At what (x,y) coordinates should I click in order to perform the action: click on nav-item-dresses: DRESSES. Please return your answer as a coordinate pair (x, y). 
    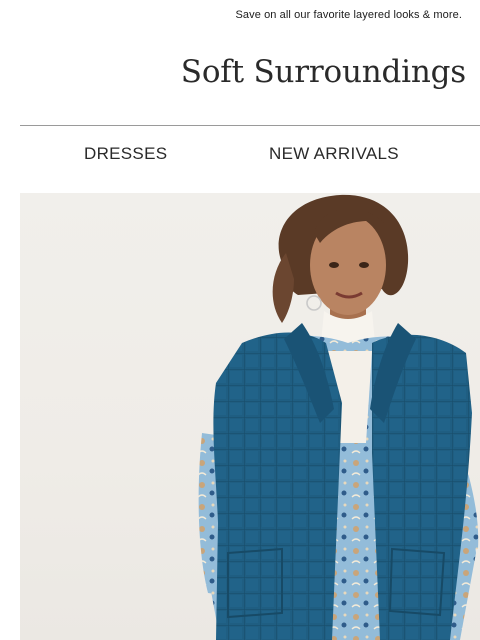
    Looking at the image, I should click on (125, 154).